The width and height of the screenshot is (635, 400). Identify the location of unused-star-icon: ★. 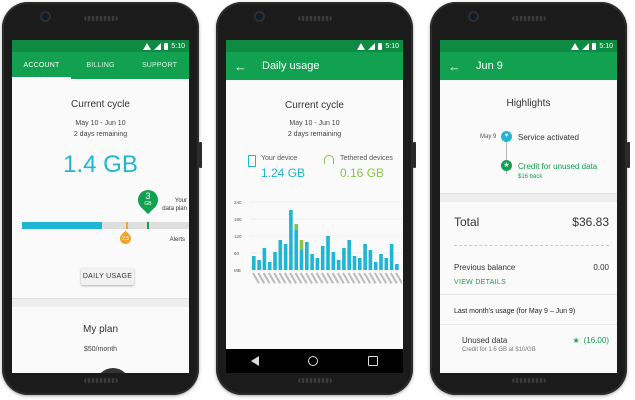
(576, 340).